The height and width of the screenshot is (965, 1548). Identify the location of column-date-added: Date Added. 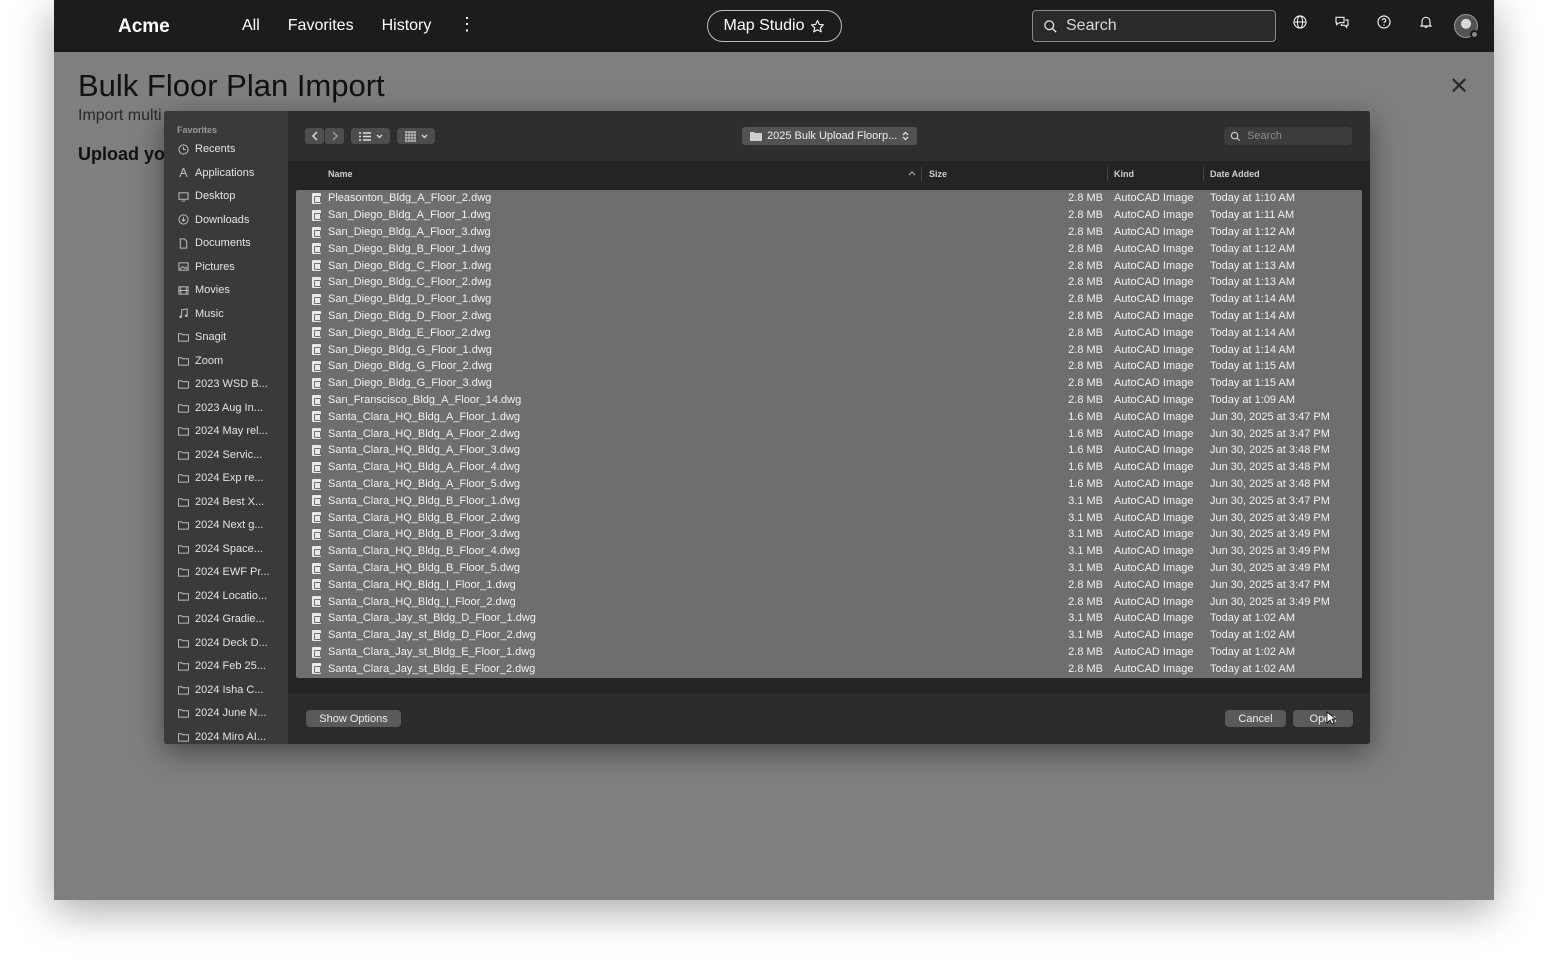
(1235, 174).